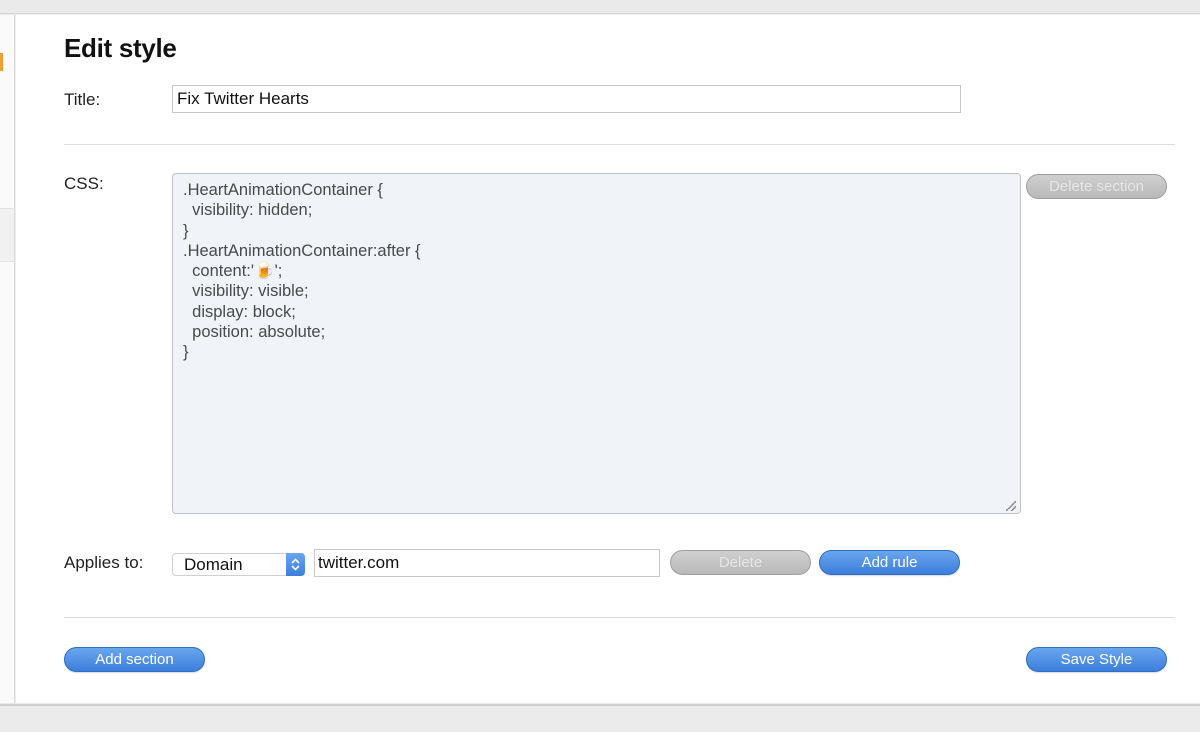 The image size is (1200, 732). I want to click on delete-section-button: Delete section, so click(1096, 186).